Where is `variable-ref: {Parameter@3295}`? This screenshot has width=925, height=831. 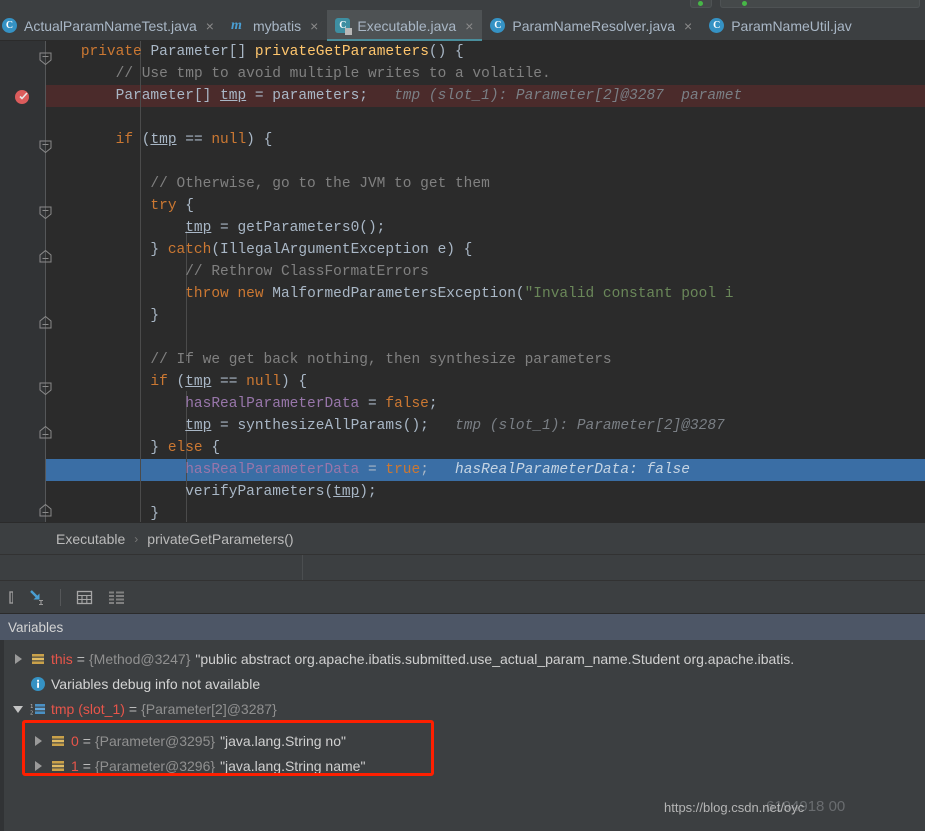
variable-ref: {Parameter@3295} is located at coordinates (155, 740).